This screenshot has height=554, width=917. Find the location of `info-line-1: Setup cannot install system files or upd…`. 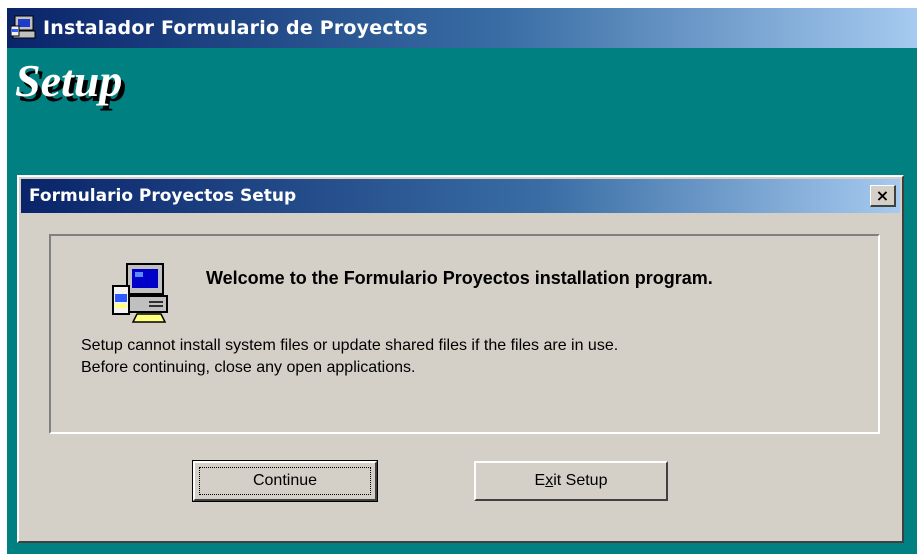

info-line-1: Setup cannot install system files or upd… is located at coordinates (350, 345).